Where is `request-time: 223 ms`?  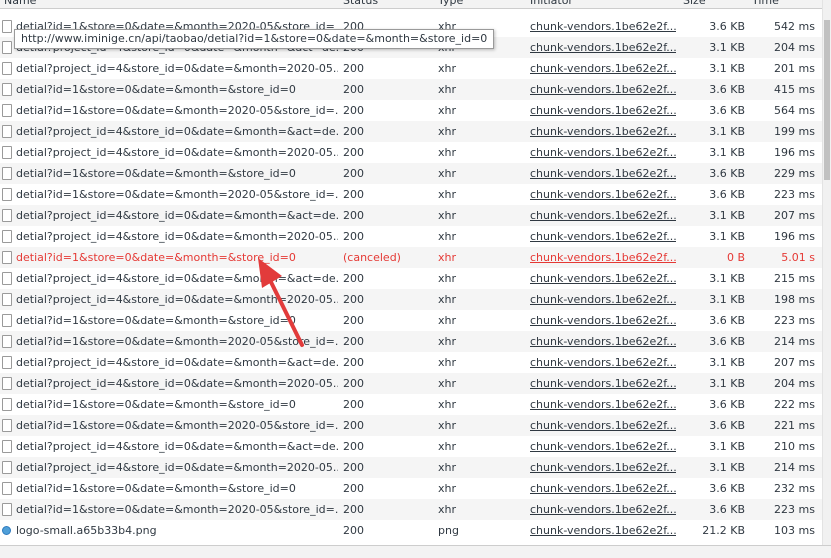 request-time: 223 ms is located at coordinates (794, 509).